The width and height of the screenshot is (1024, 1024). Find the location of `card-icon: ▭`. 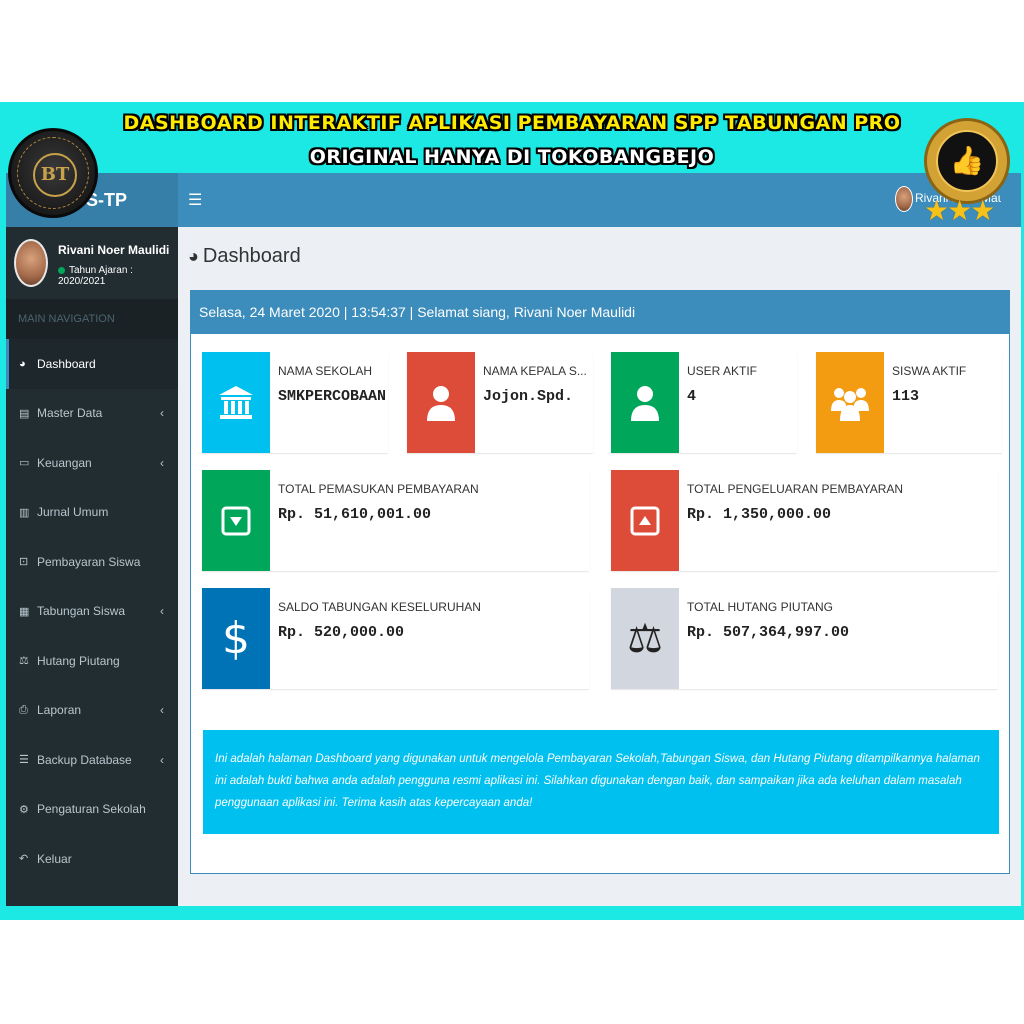

card-icon: ▭ is located at coordinates (24, 463).